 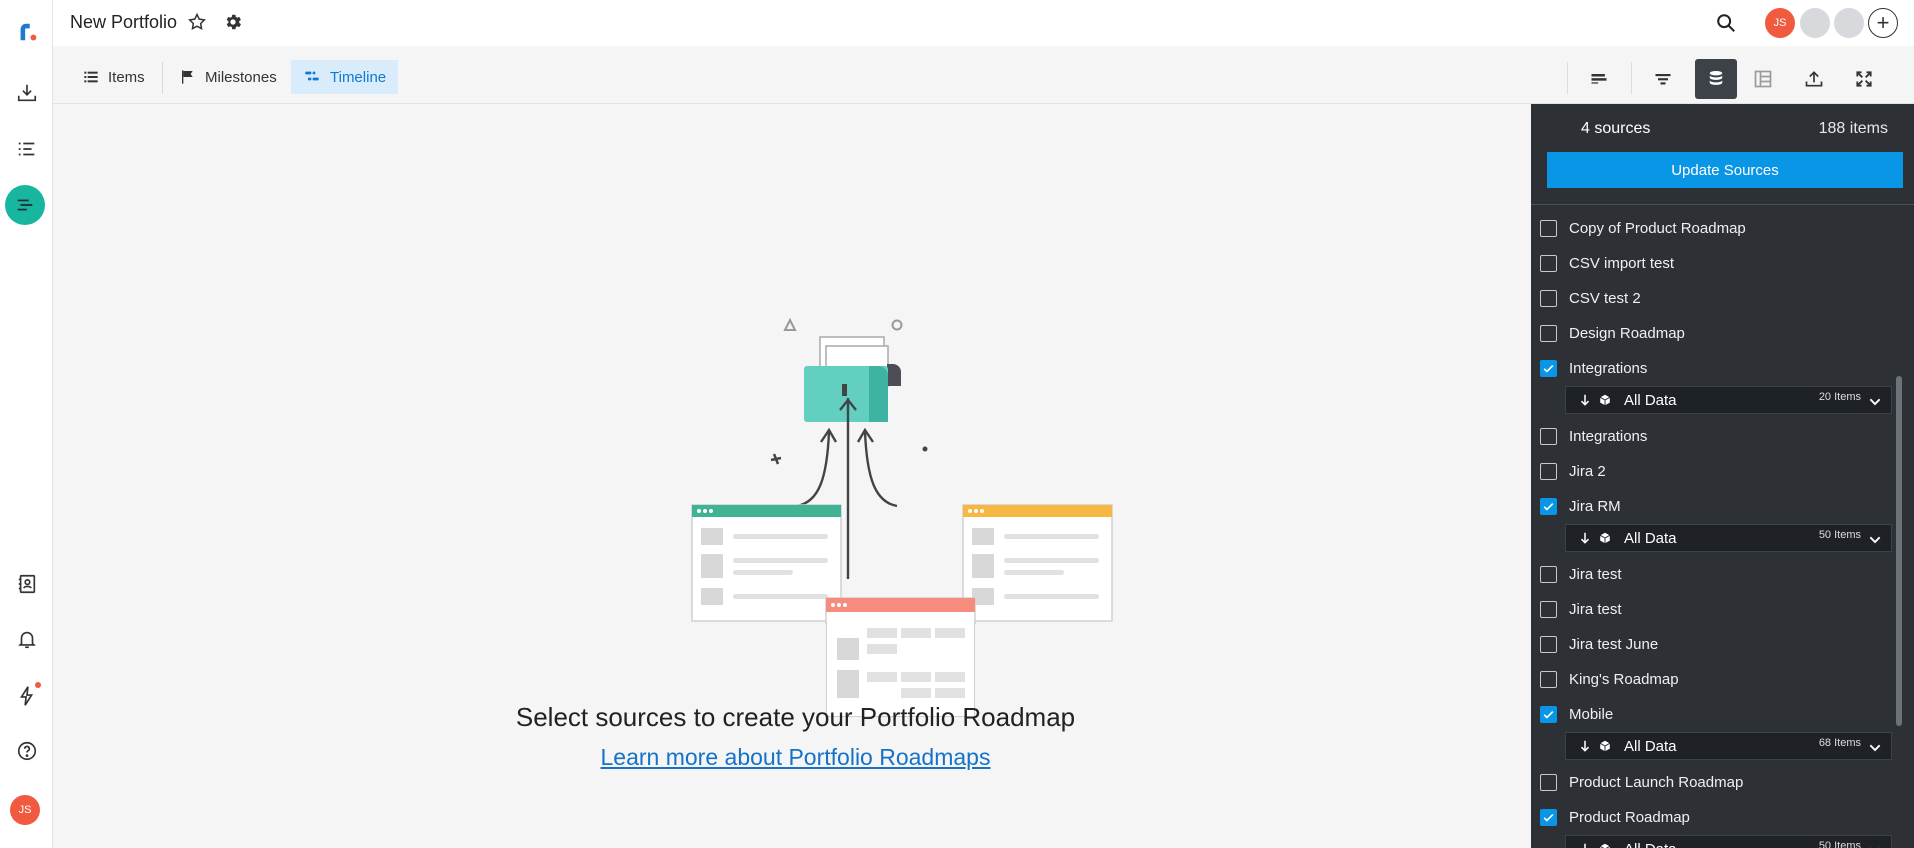 What do you see at coordinates (1899, 551) in the screenshot?
I see `source-list-scrollbar` at bounding box center [1899, 551].